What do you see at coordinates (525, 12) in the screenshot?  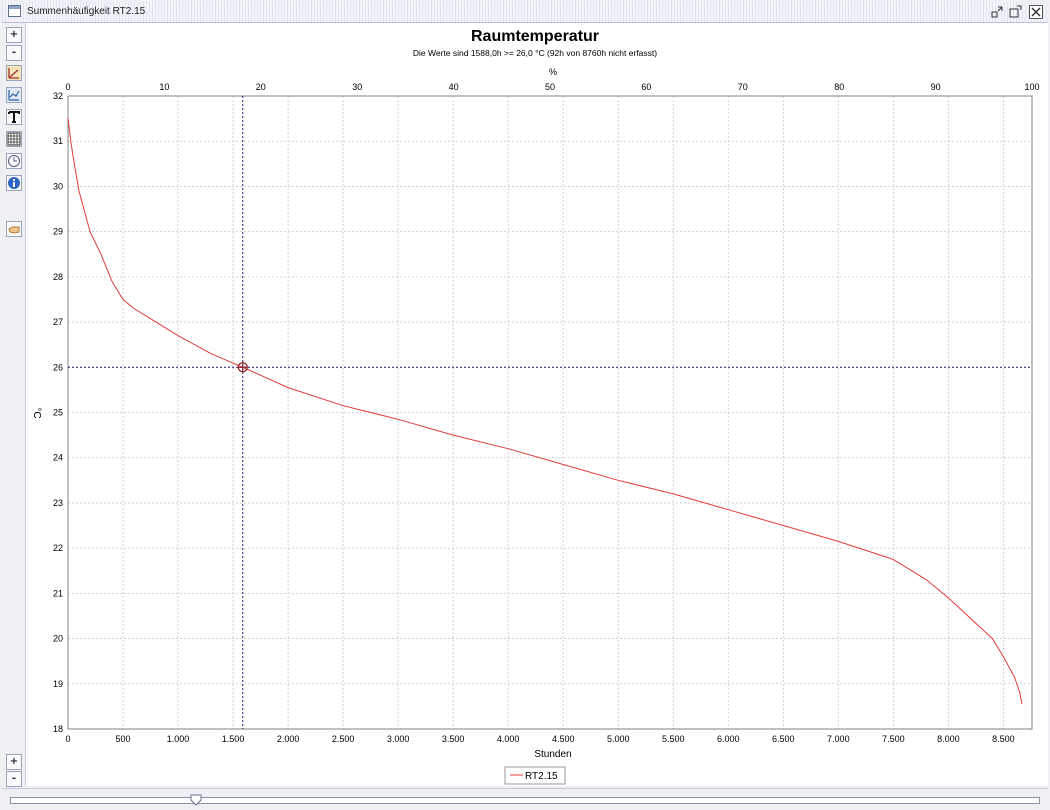 I see `title-bar: Summenhäufigkeit RT2.15` at bounding box center [525, 12].